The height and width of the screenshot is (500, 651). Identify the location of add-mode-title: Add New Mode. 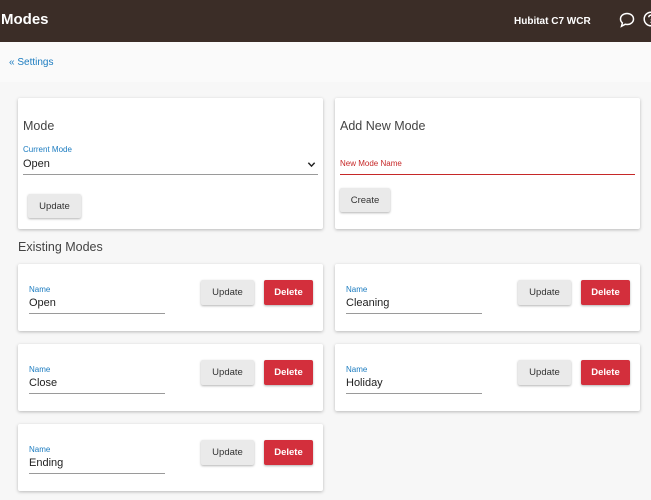
(383, 126).